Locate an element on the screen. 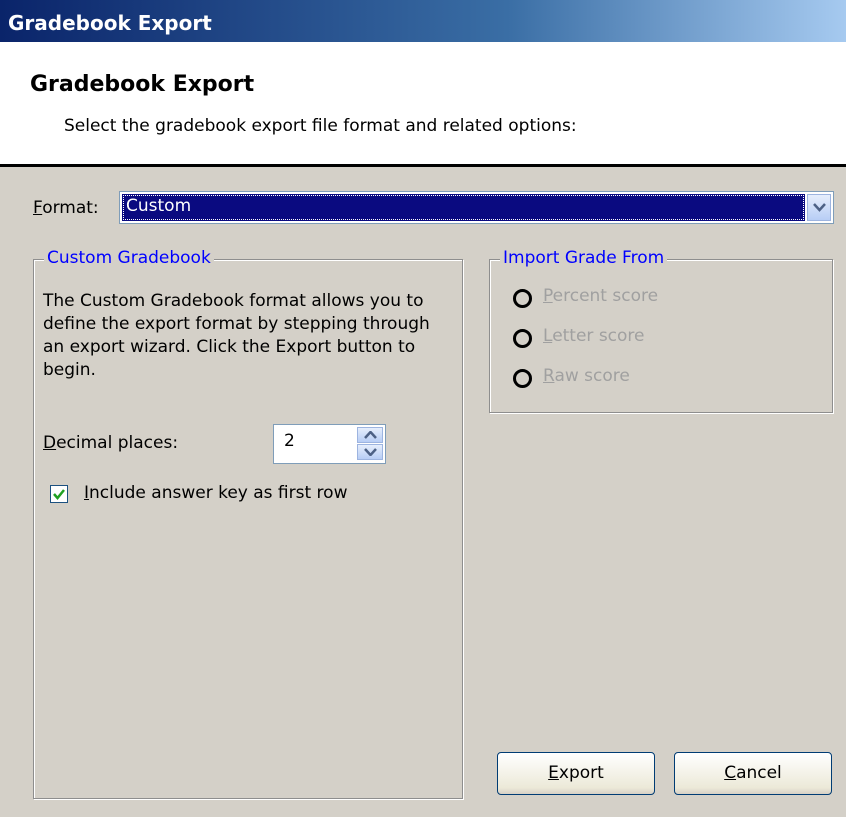  format-dropdown: Custom is located at coordinates (476, 207).